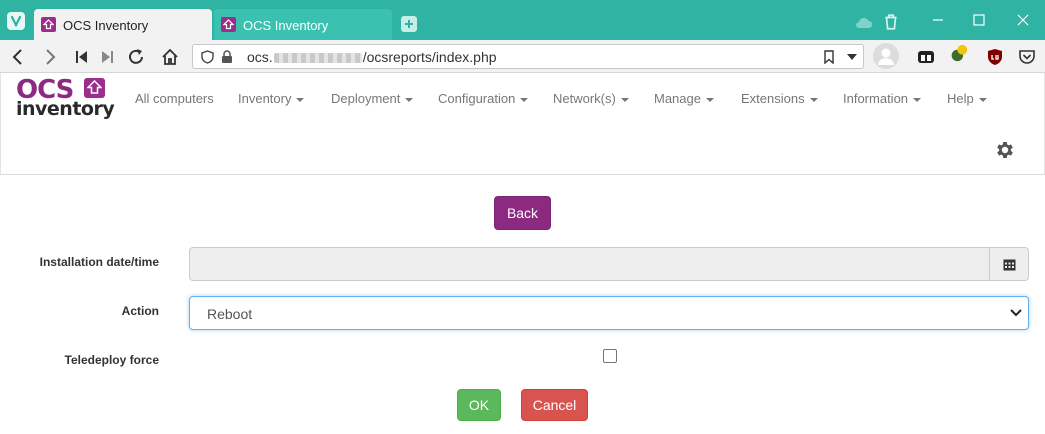  What do you see at coordinates (864, 23) in the screenshot?
I see `cloud-sync-icon` at bounding box center [864, 23].